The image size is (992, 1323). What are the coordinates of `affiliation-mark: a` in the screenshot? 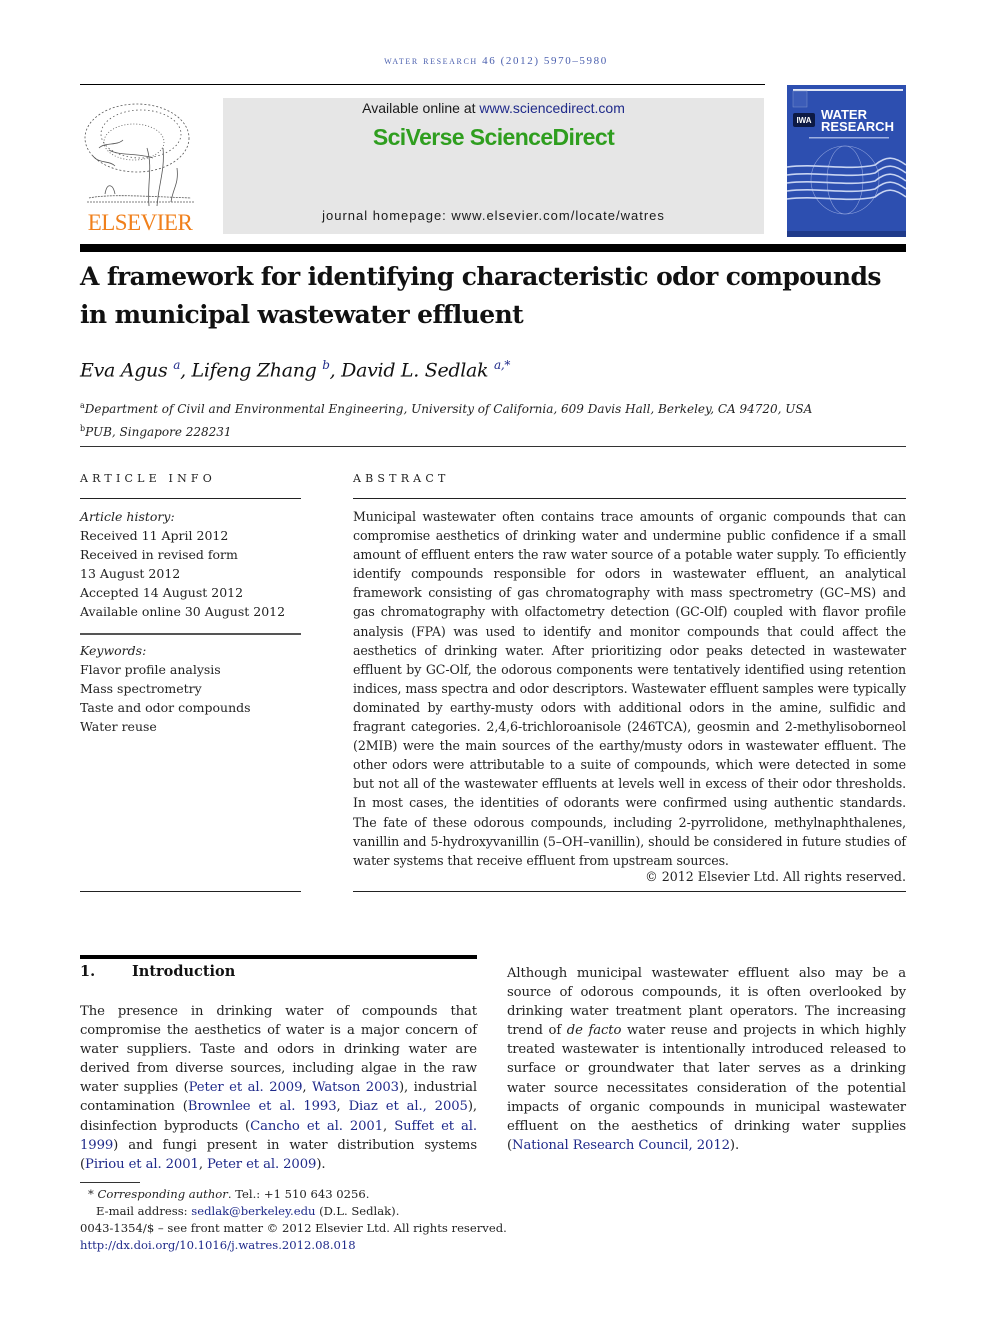 It's located at (176, 365).